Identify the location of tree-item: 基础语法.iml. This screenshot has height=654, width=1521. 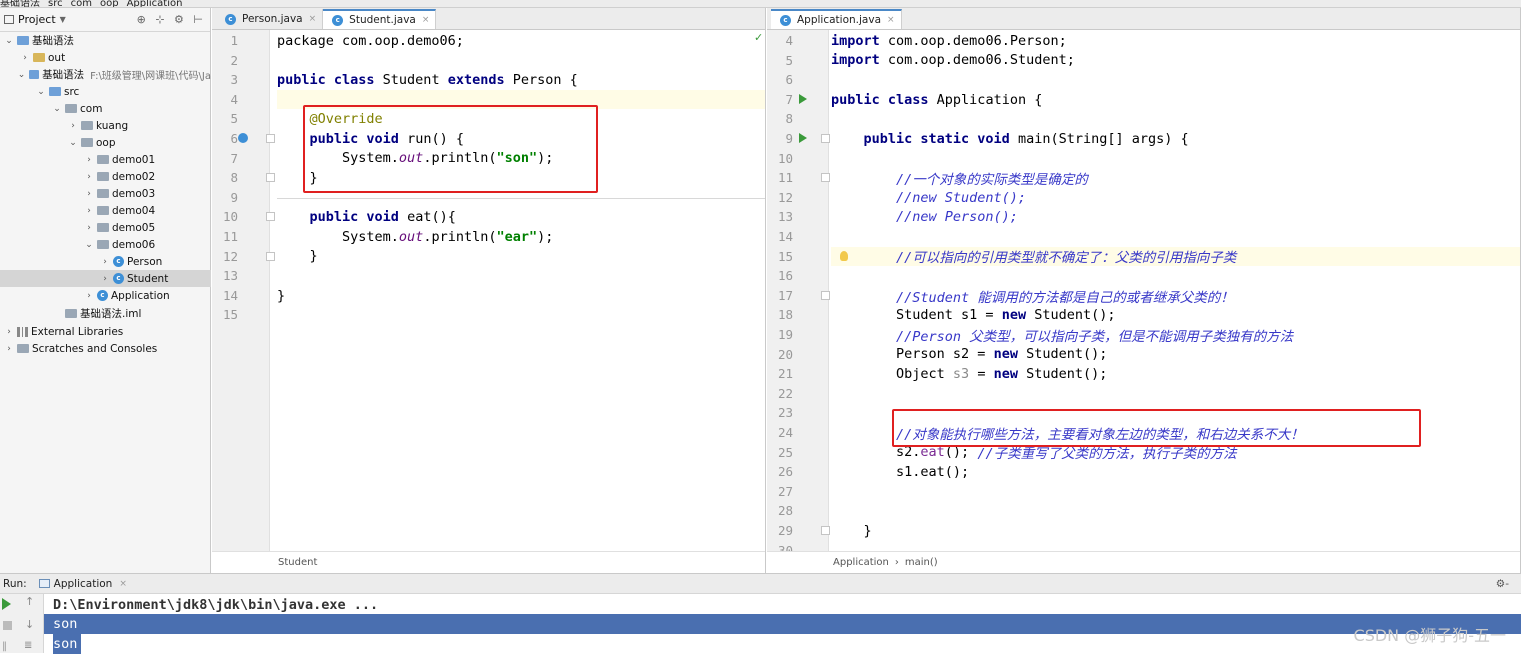
(105, 313).